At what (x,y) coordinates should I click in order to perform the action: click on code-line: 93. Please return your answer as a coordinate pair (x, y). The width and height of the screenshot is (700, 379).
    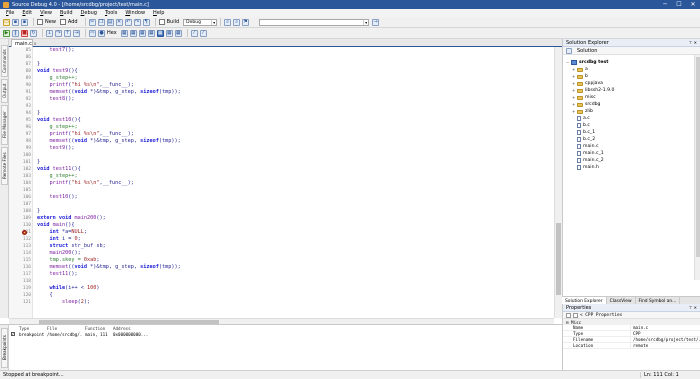
    Looking at the image, I should click on (281, 106).